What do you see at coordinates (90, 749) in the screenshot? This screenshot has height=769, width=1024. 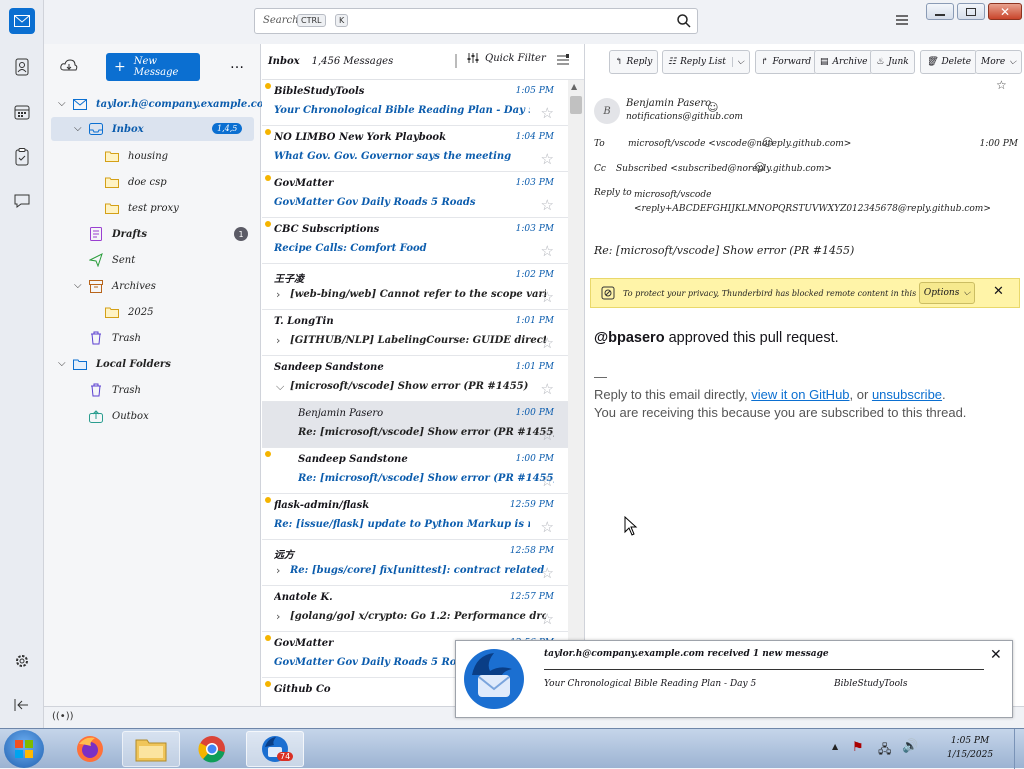 I see `taskbar-firefox` at bounding box center [90, 749].